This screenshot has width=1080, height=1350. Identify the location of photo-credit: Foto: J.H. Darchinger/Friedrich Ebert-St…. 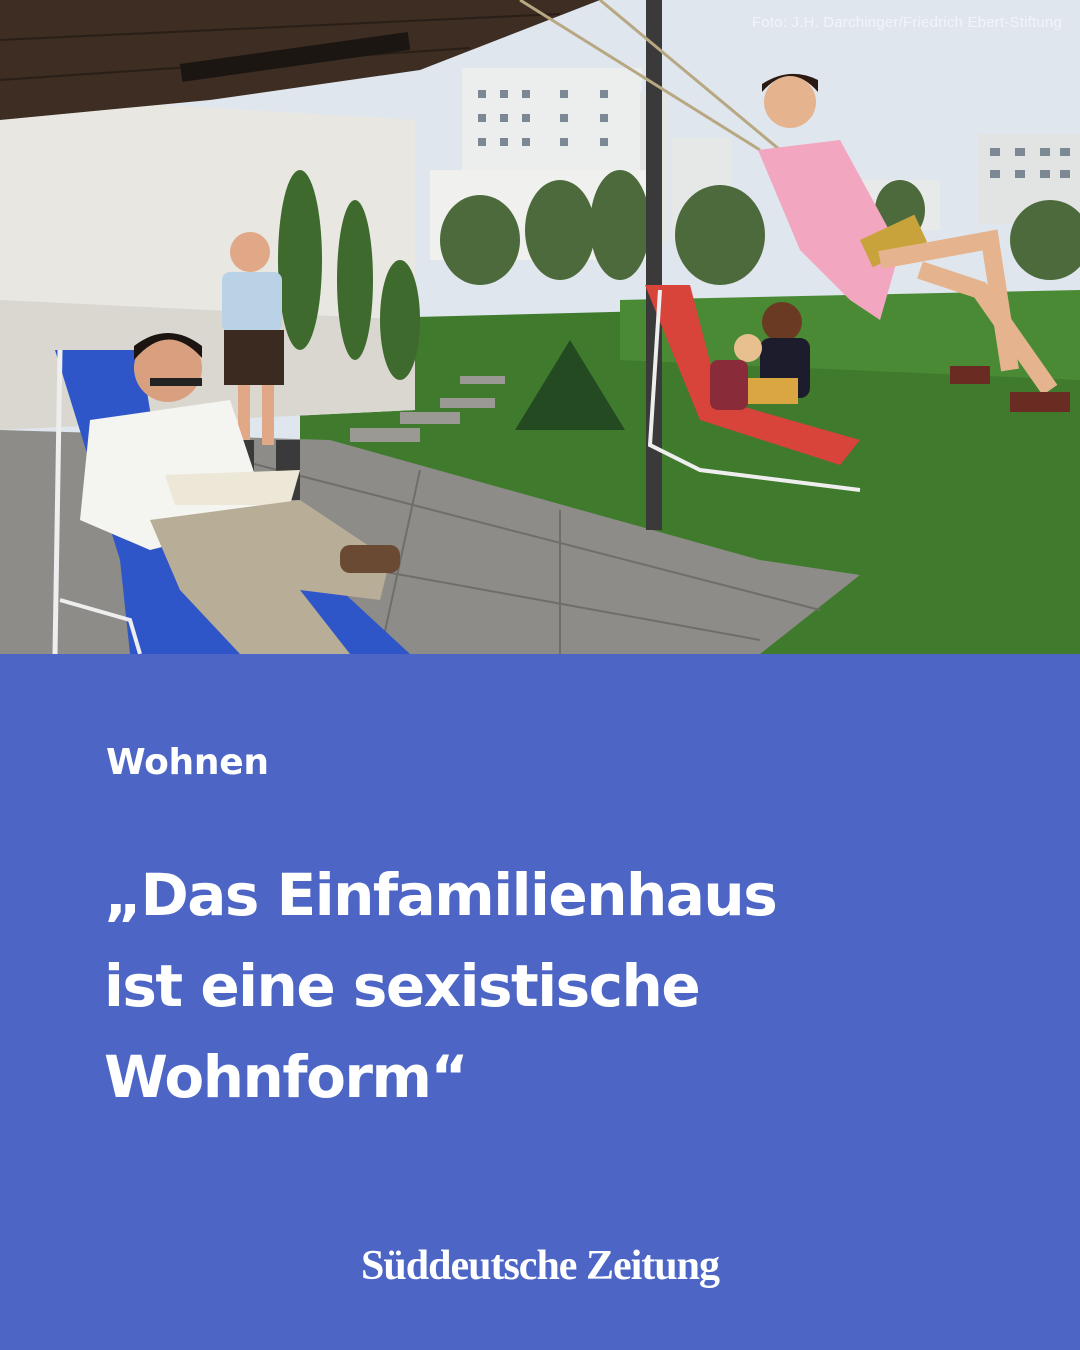
(906, 22).